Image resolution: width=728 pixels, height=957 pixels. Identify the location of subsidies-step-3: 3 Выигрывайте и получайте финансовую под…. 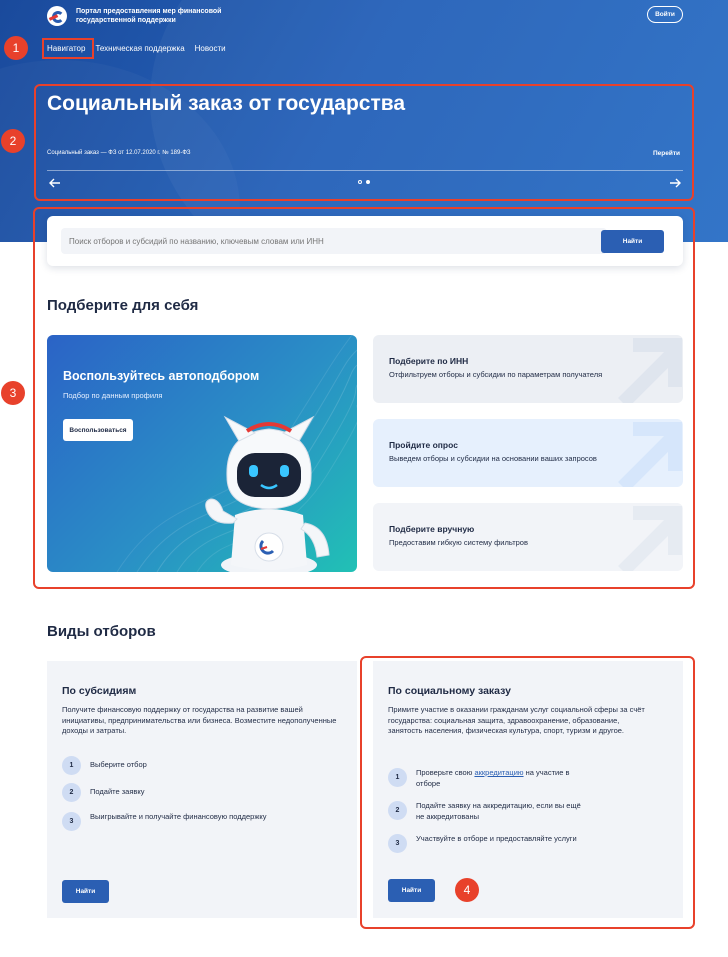
(166, 821).